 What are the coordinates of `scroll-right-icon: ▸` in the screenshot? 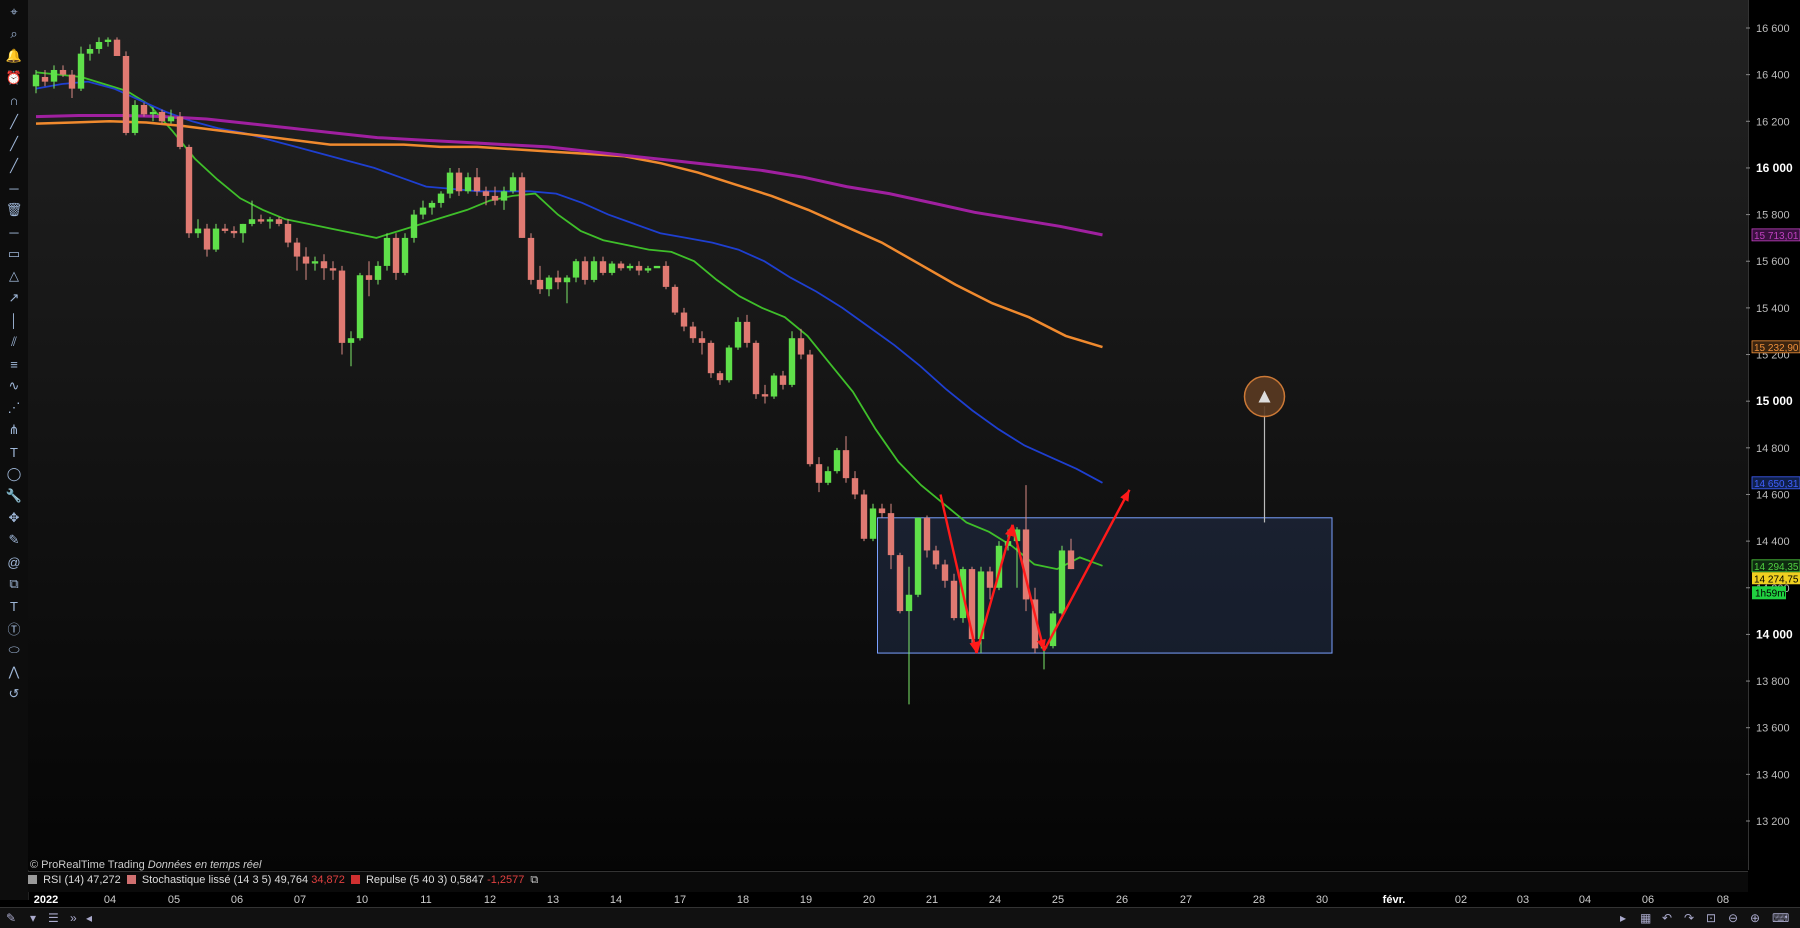 It's located at (1623, 918).